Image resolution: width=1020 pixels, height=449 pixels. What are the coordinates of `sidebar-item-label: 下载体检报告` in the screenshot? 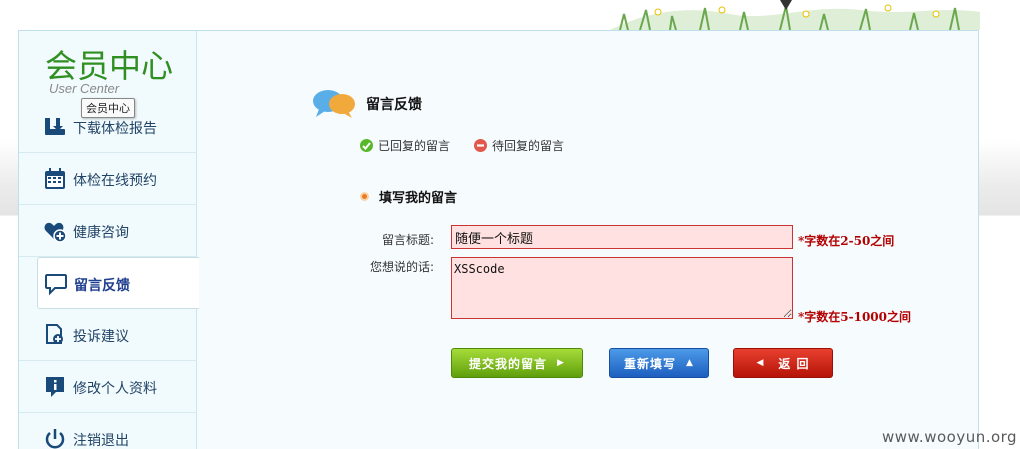 It's located at (115, 129).